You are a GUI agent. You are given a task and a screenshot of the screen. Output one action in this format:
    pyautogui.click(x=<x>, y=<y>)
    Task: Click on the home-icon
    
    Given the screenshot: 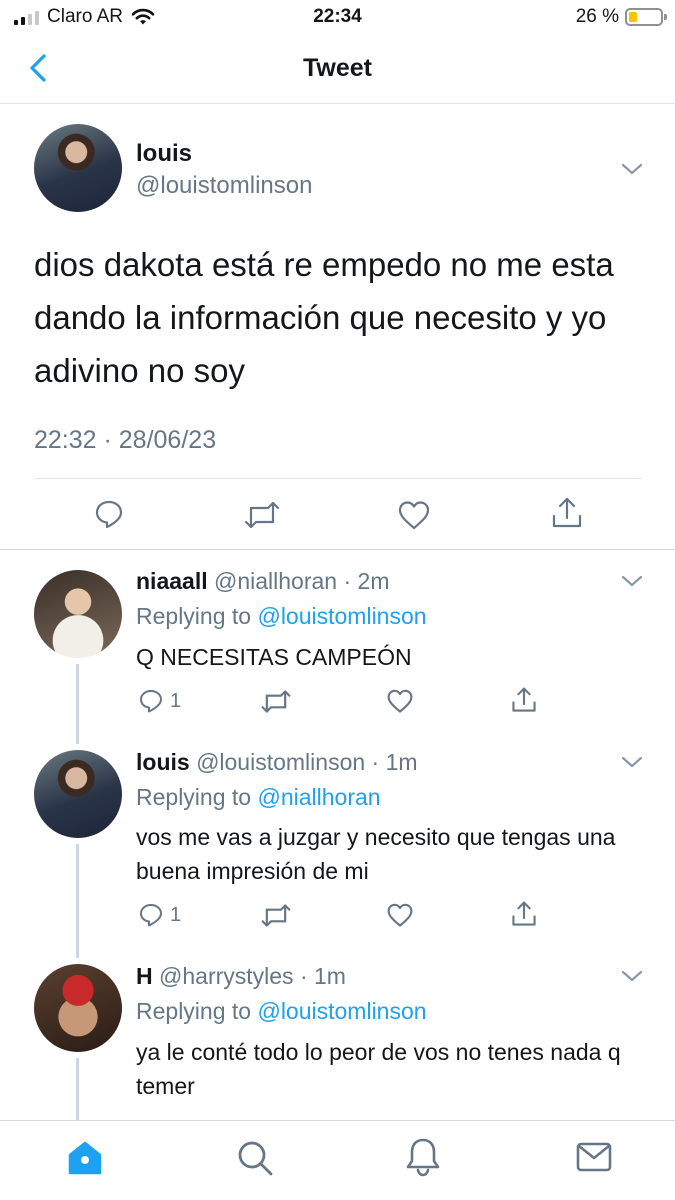 What is the action you would take?
    pyautogui.click(x=85, y=1158)
    